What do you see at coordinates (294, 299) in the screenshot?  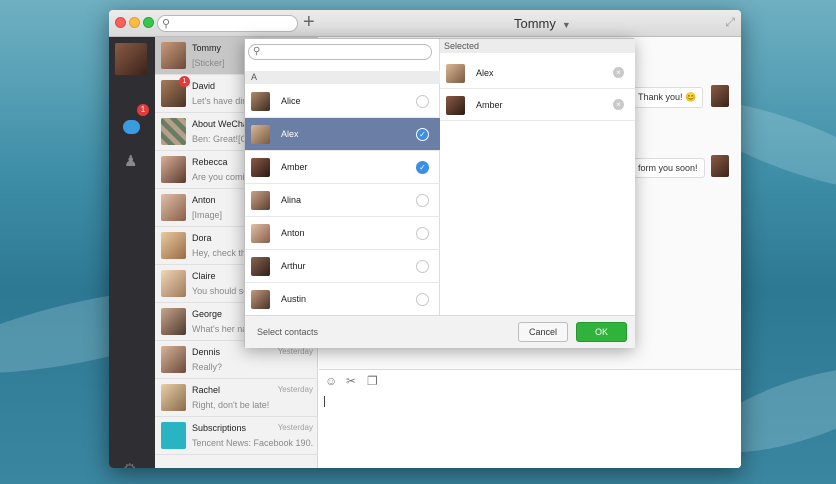 I see `contact-name: Austin` at bounding box center [294, 299].